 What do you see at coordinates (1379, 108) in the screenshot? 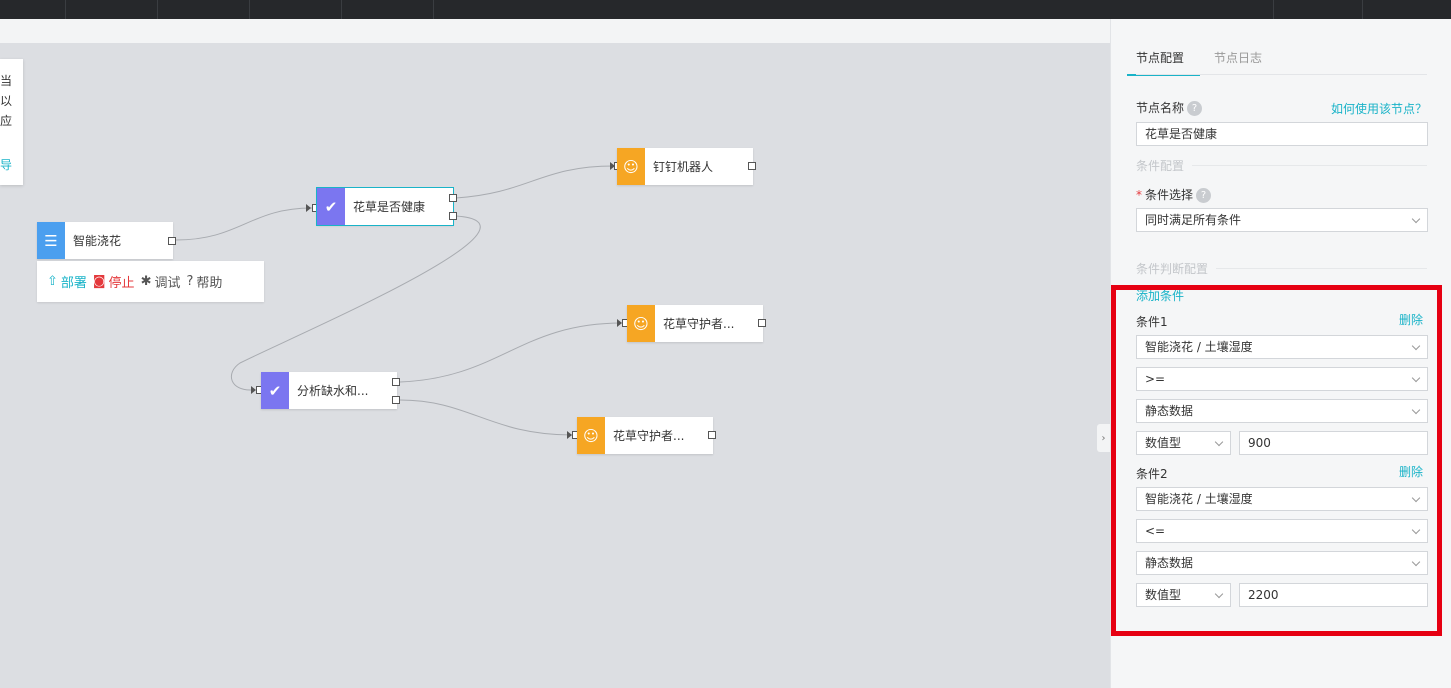
I see `how-to-use-link: 如何使用该节点？` at bounding box center [1379, 108].